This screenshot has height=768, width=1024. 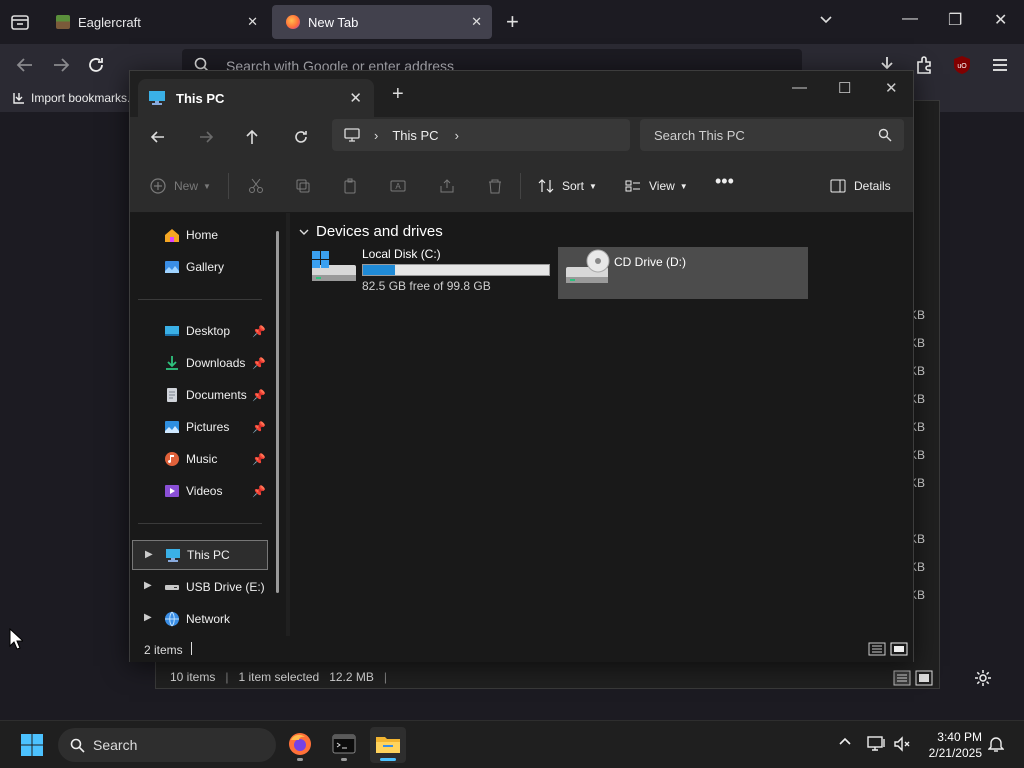 I want to click on sort-label: Sort, so click(x=573, y=186).